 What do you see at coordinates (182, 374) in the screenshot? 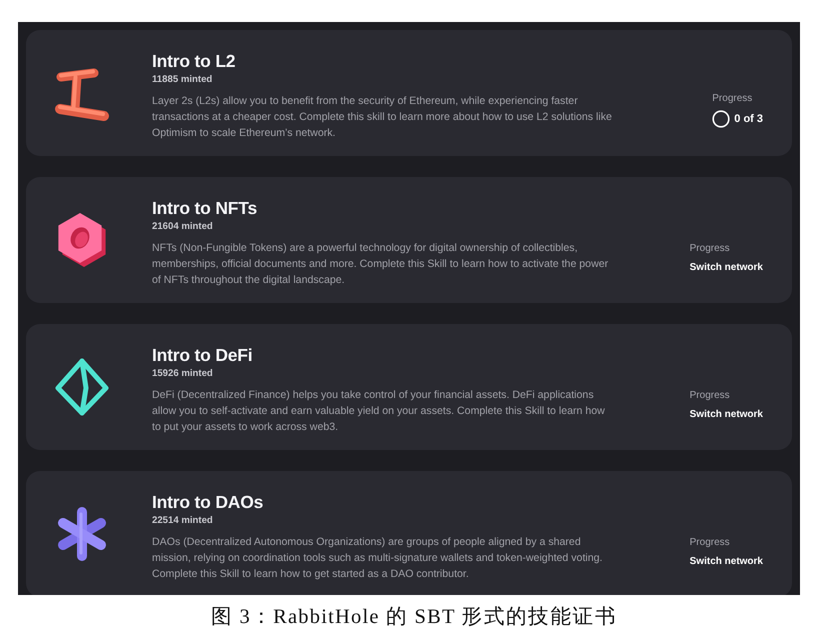
I see `minted-count: 15926 minted` at bounding box center [182, 374].